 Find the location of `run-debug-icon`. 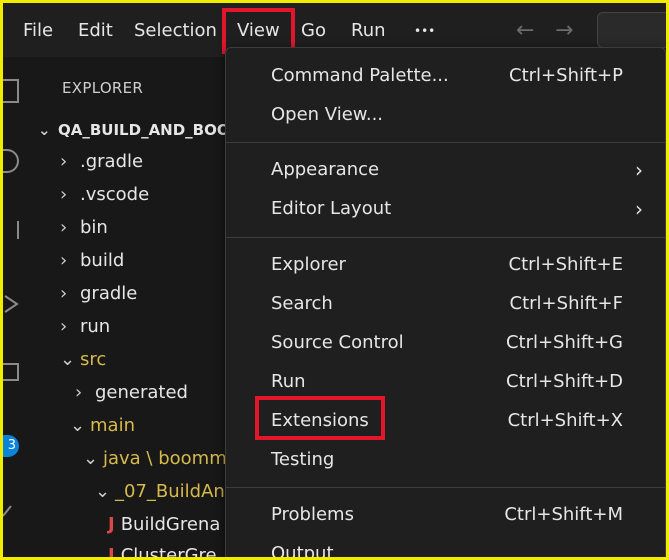

run-debug-icon is located at coordinates (11, 304).